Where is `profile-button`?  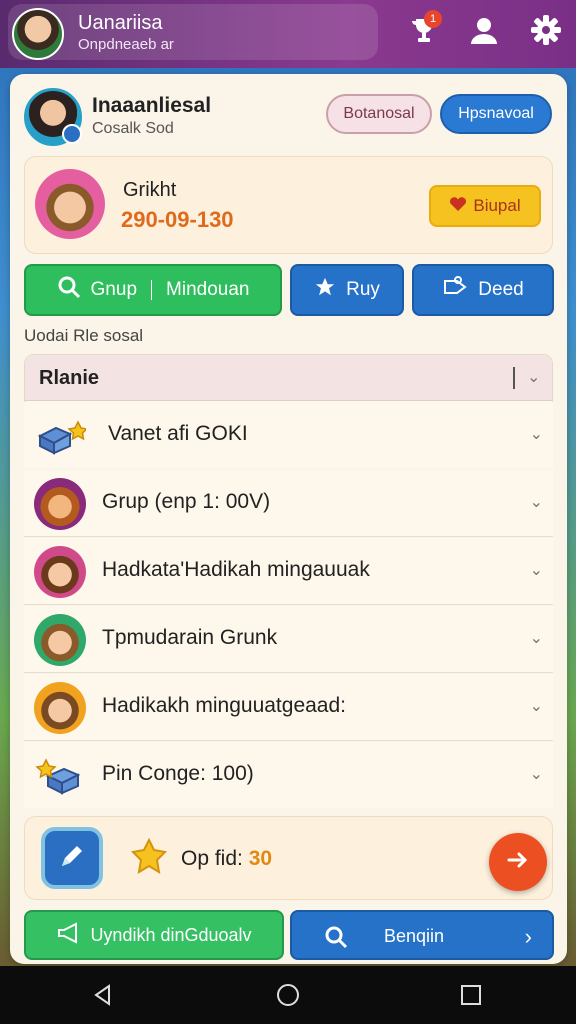 profile-button is located at coordinates (484, 32).